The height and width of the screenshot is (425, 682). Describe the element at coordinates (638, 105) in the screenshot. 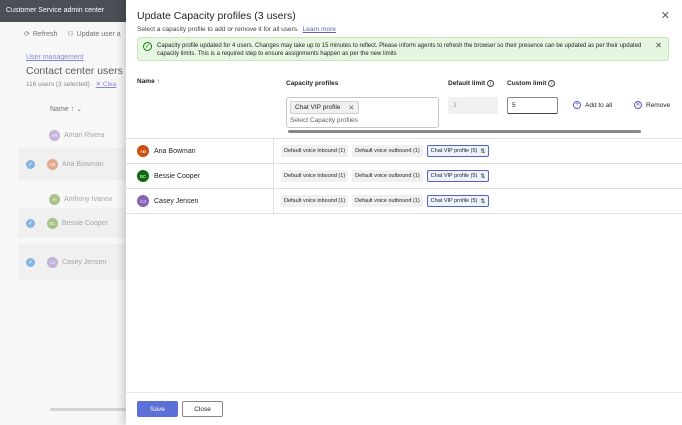

I see `remove-circle-icon: ✕` at that location.